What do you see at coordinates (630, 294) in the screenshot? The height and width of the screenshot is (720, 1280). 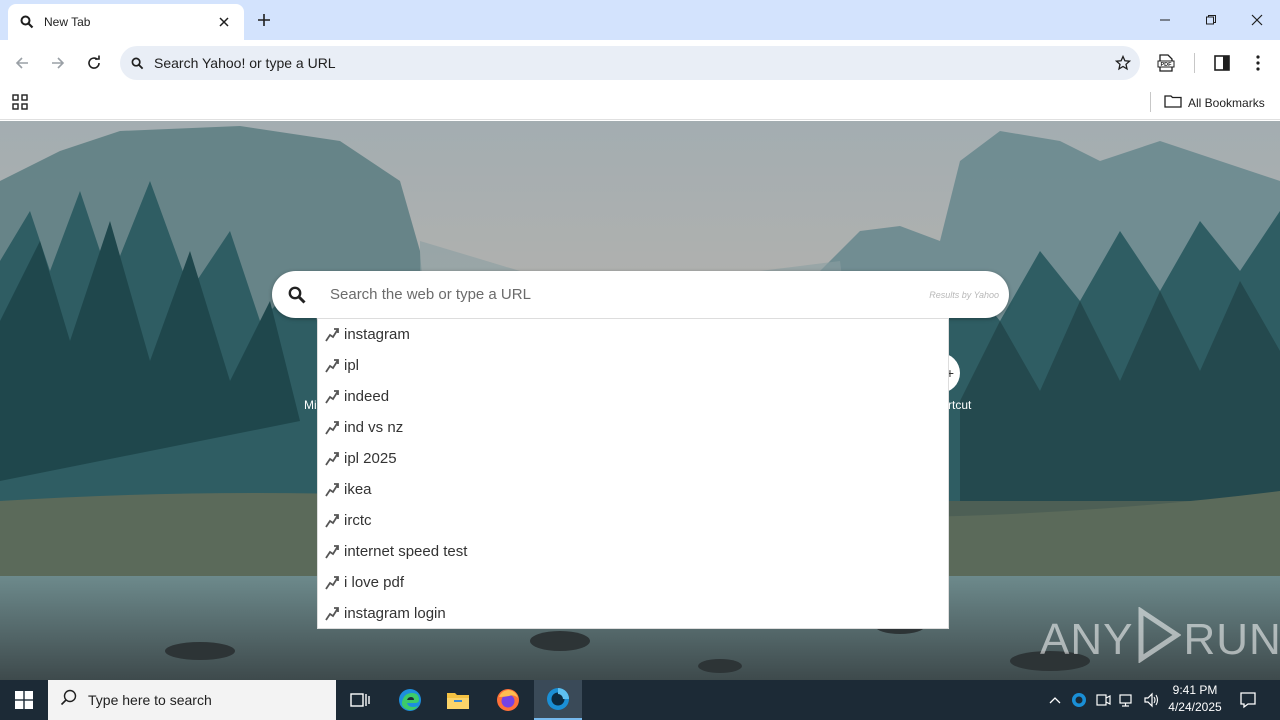 I see `web-search-input` at bounding box center [630, 294].